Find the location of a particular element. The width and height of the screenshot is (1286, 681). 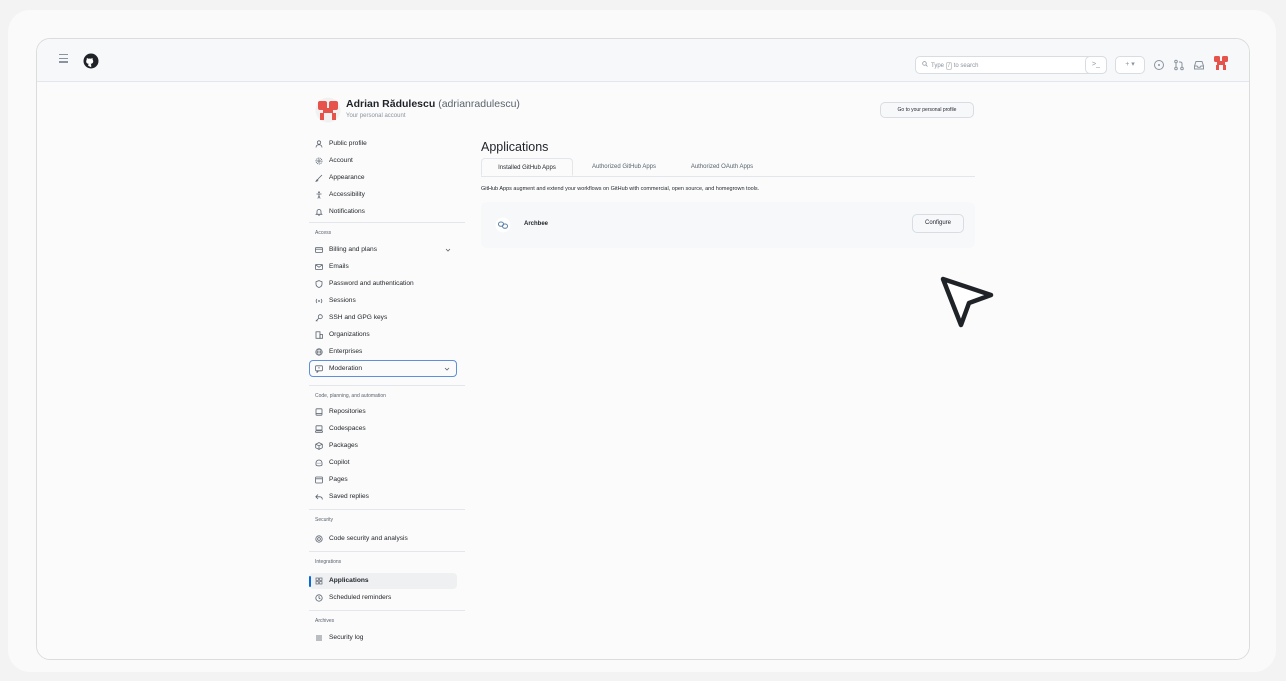

accessibility-icon is located at coordinates (319, 195).